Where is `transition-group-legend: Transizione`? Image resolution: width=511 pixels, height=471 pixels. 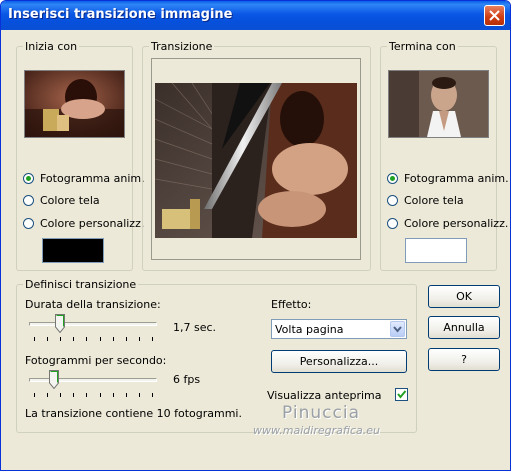 transition-group-legend: Transizione is located at coordinates (182, 46).